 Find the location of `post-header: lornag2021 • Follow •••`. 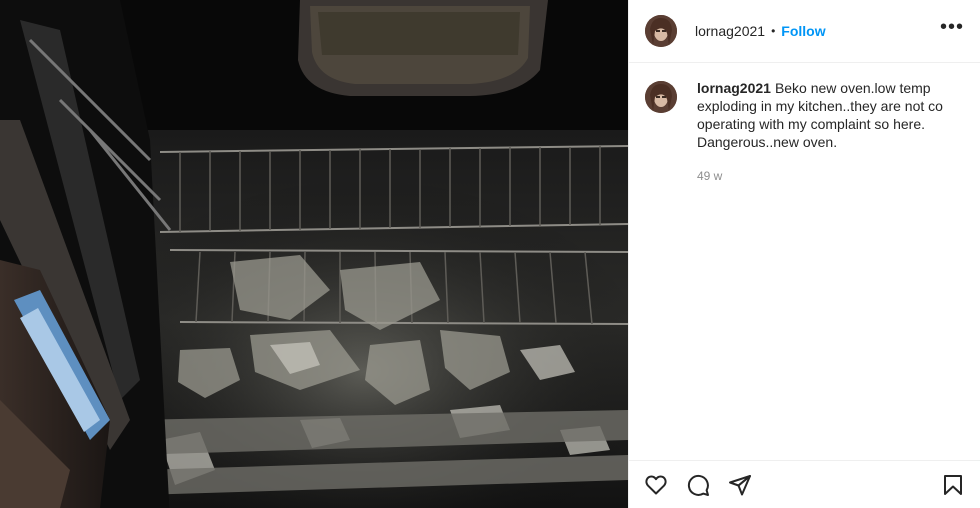

post-header: lornag2021 • Follow ••• is located at coordinates (804, 31).